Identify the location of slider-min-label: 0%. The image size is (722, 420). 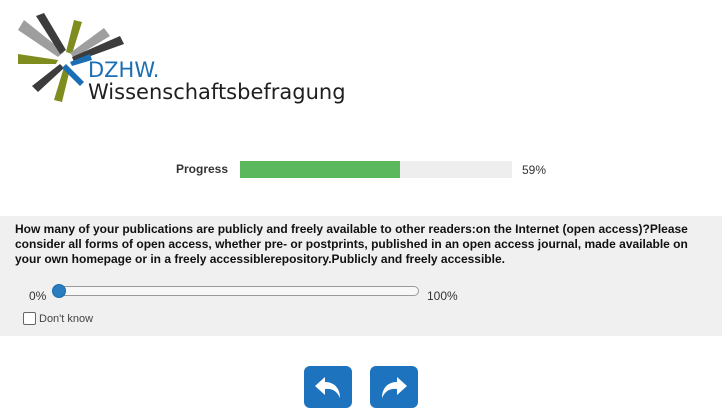
(38, 296).